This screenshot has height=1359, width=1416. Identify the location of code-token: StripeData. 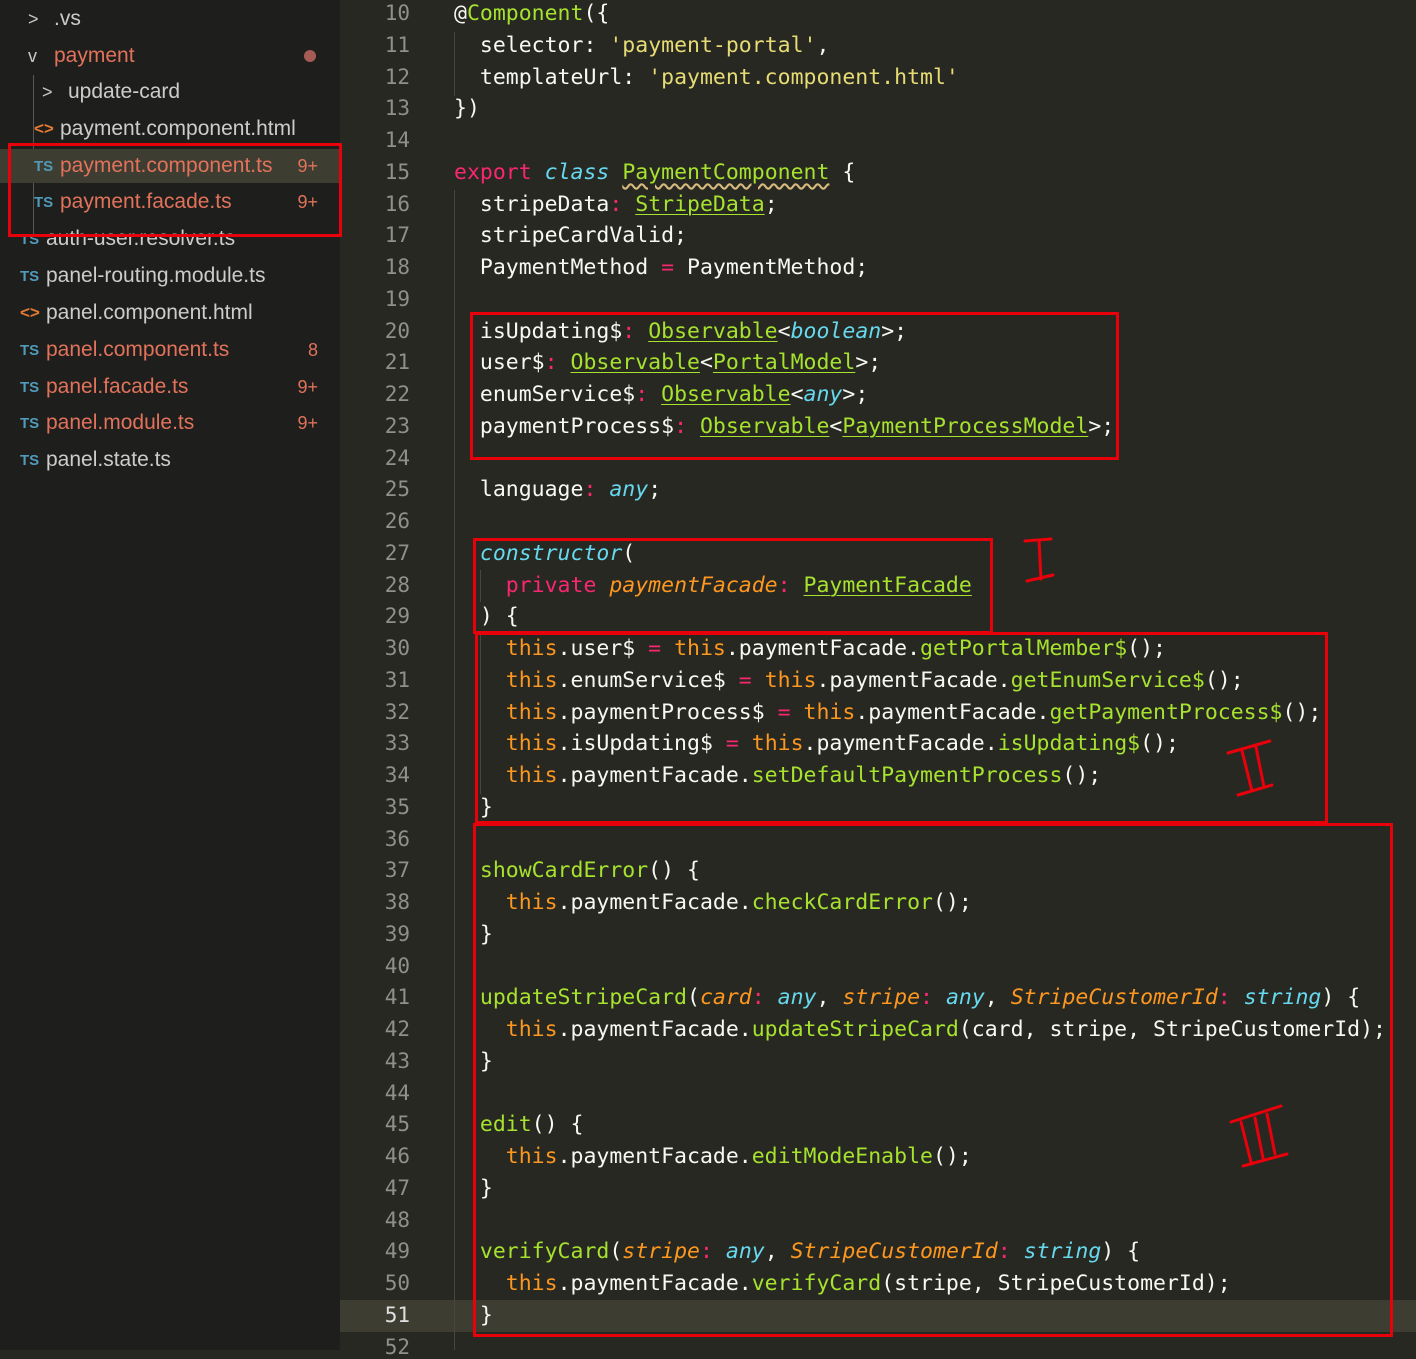
(700, 204).